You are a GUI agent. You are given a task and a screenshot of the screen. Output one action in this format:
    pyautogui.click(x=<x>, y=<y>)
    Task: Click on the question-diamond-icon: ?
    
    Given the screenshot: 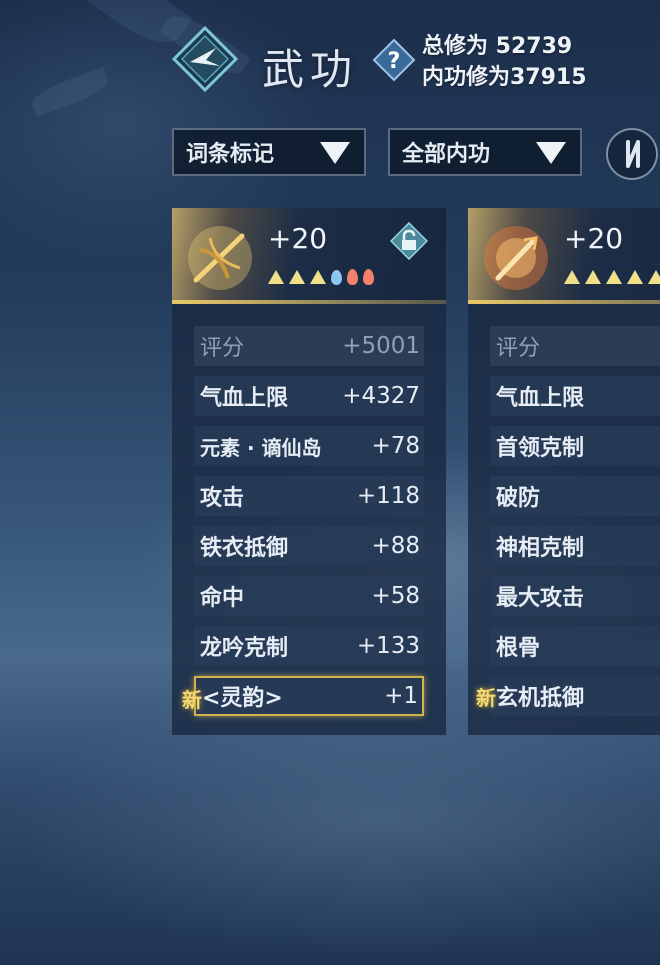 What is the action you would take?
    pyautogui.click(x=394, y=60)
    